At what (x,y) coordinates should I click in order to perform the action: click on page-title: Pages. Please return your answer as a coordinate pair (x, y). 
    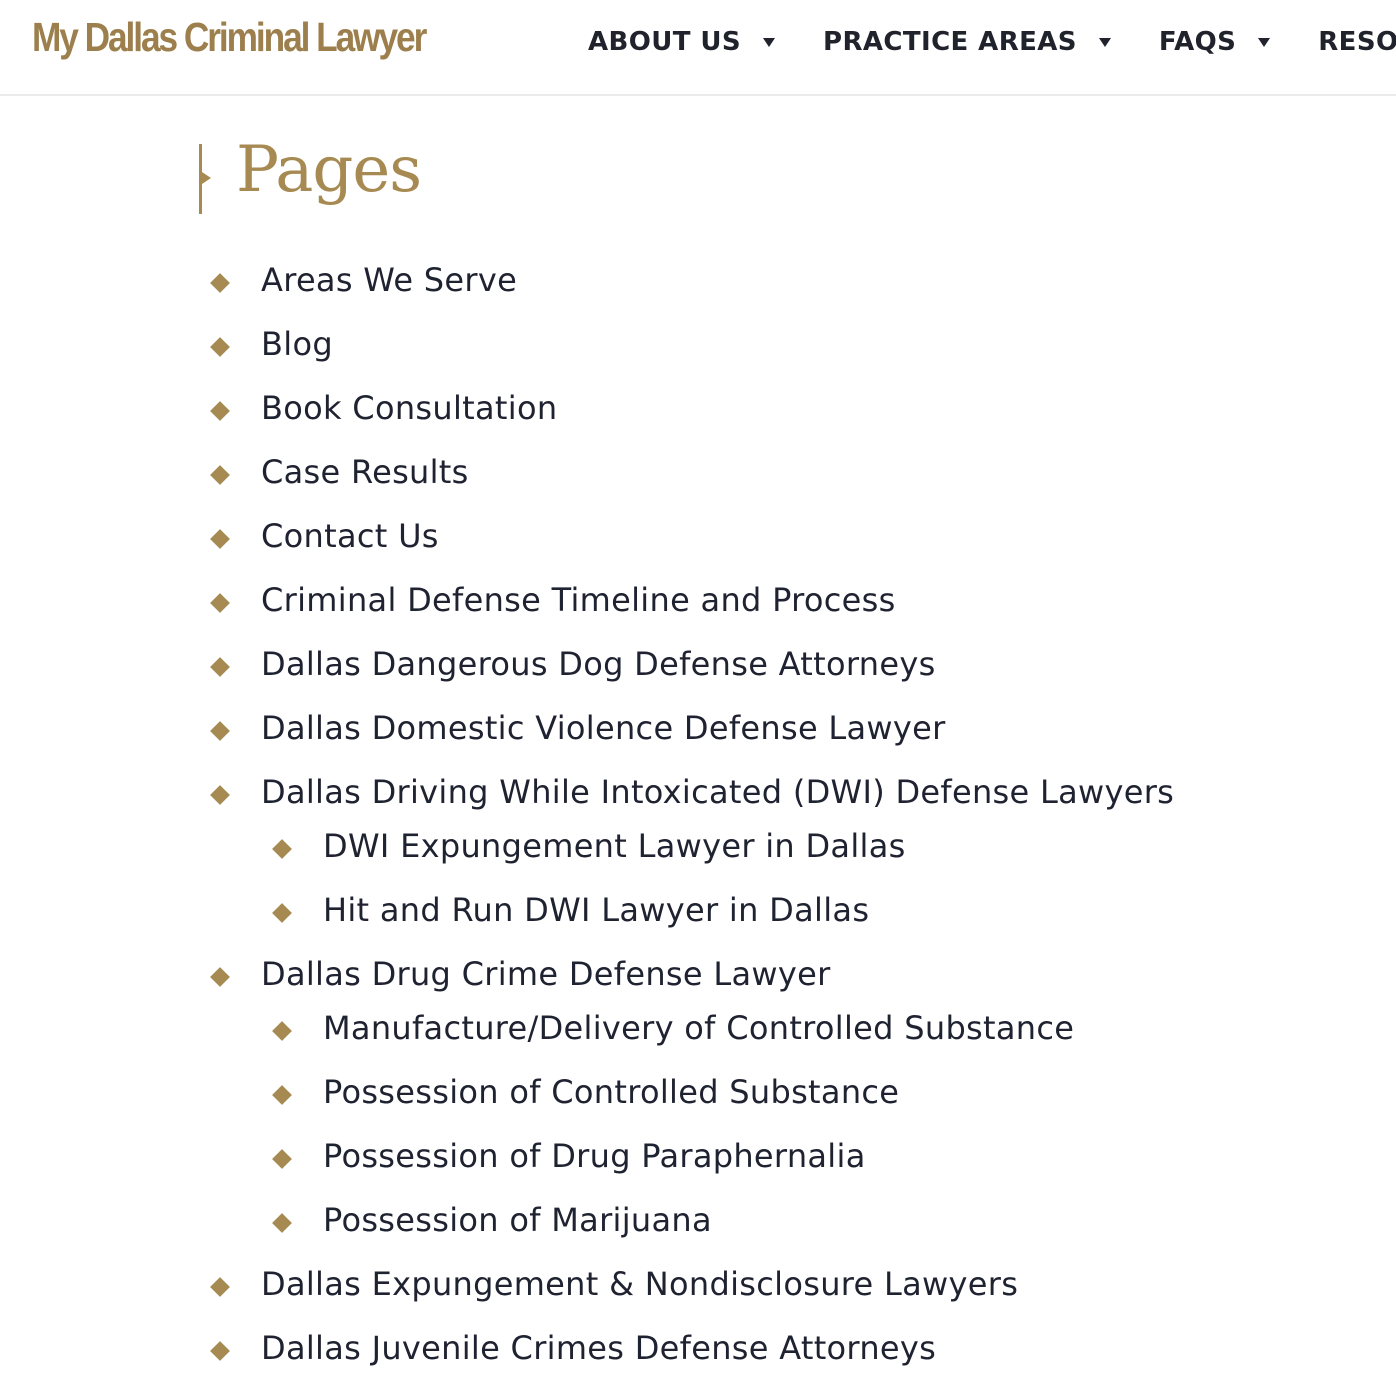
    Looking at the image, I should click on (329, 170).